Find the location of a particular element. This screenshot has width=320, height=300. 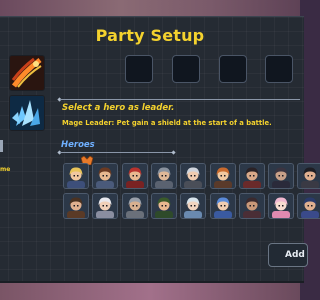

hero-dark-assassin-portrait is located at coordinates (251, 206).